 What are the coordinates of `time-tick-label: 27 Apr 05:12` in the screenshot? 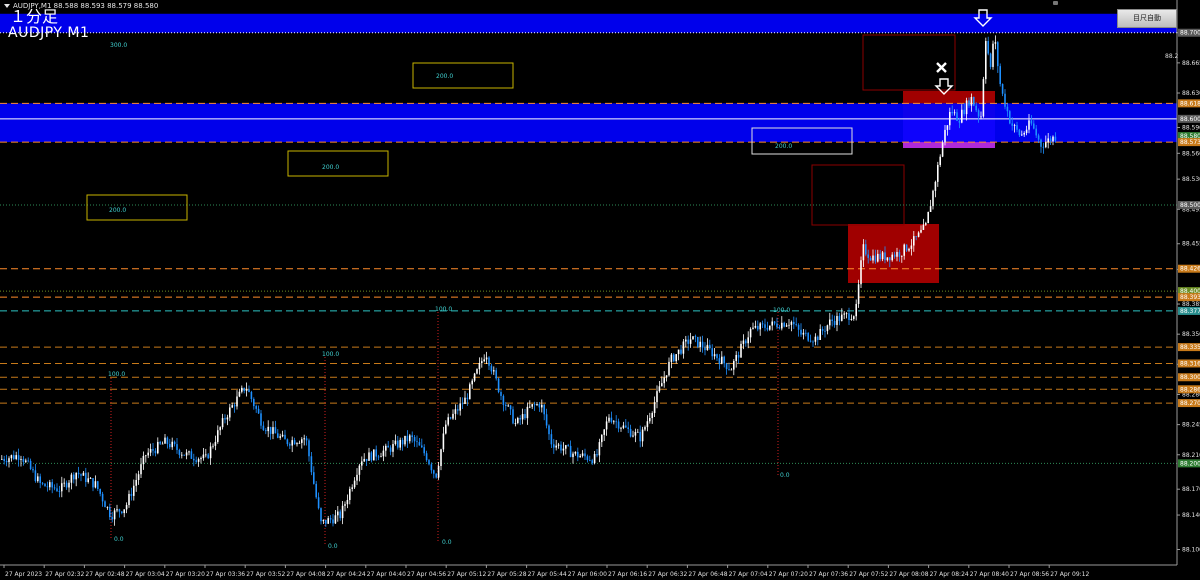 It's located at (466, 574).